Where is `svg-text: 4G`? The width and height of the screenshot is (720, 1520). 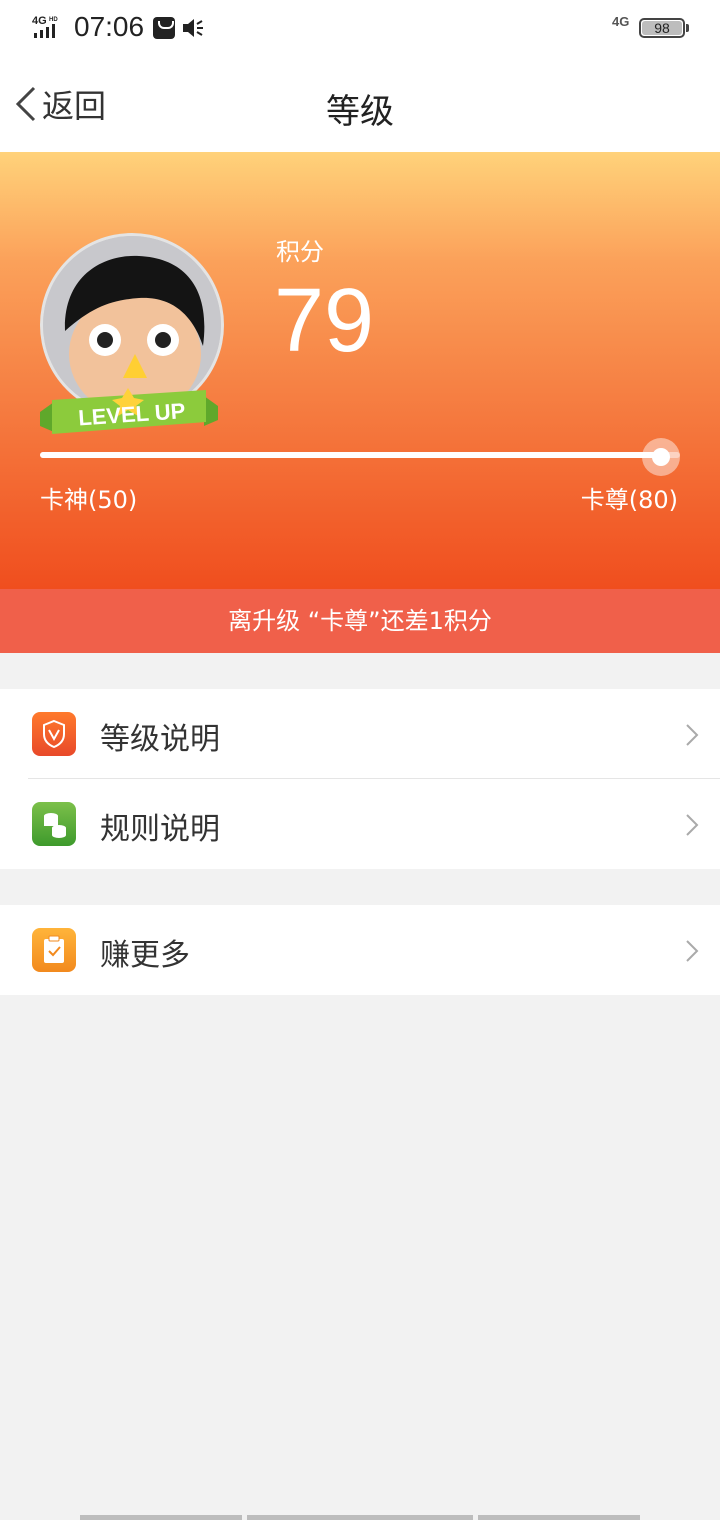 svg-text: 4G is located at coordinates (39, 21).